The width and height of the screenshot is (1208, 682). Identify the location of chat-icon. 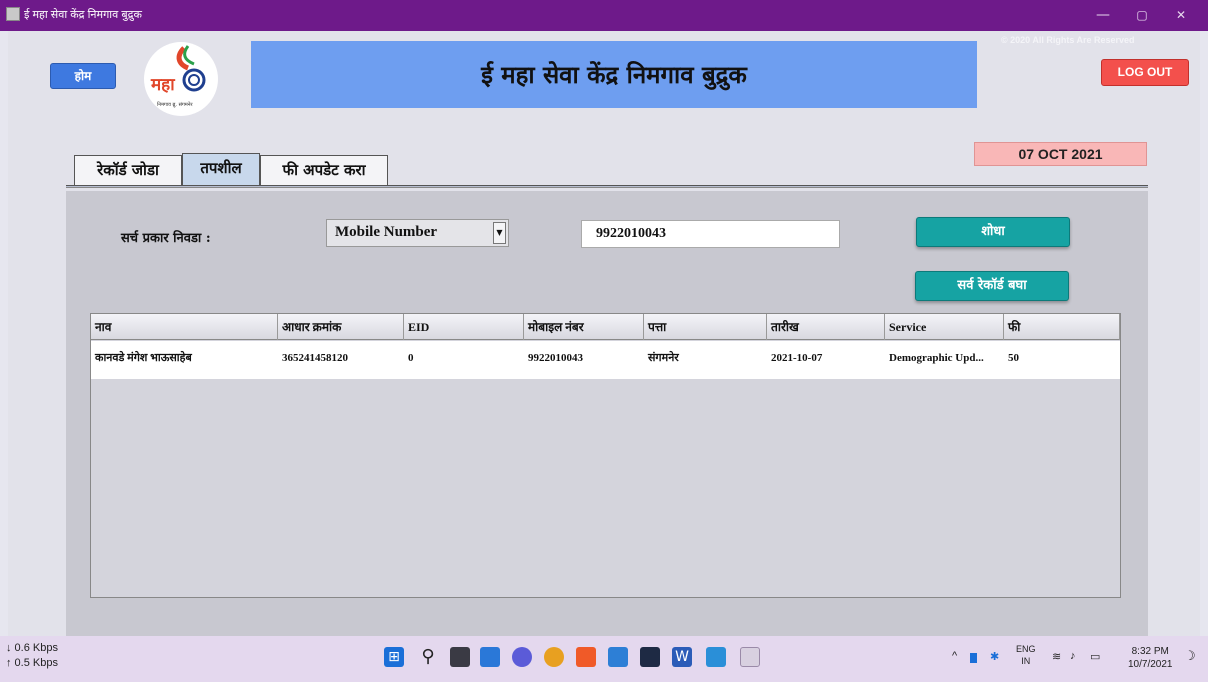
(522, 657).